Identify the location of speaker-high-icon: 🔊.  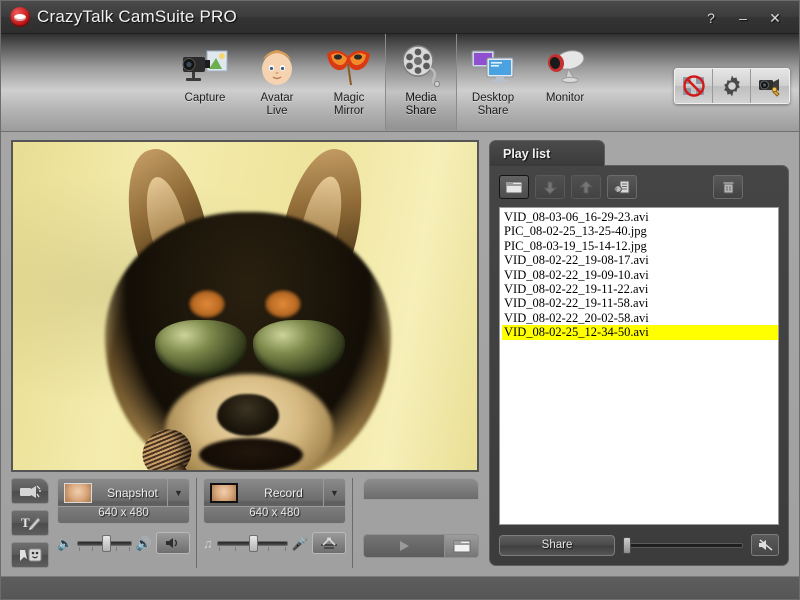
(143, 543).